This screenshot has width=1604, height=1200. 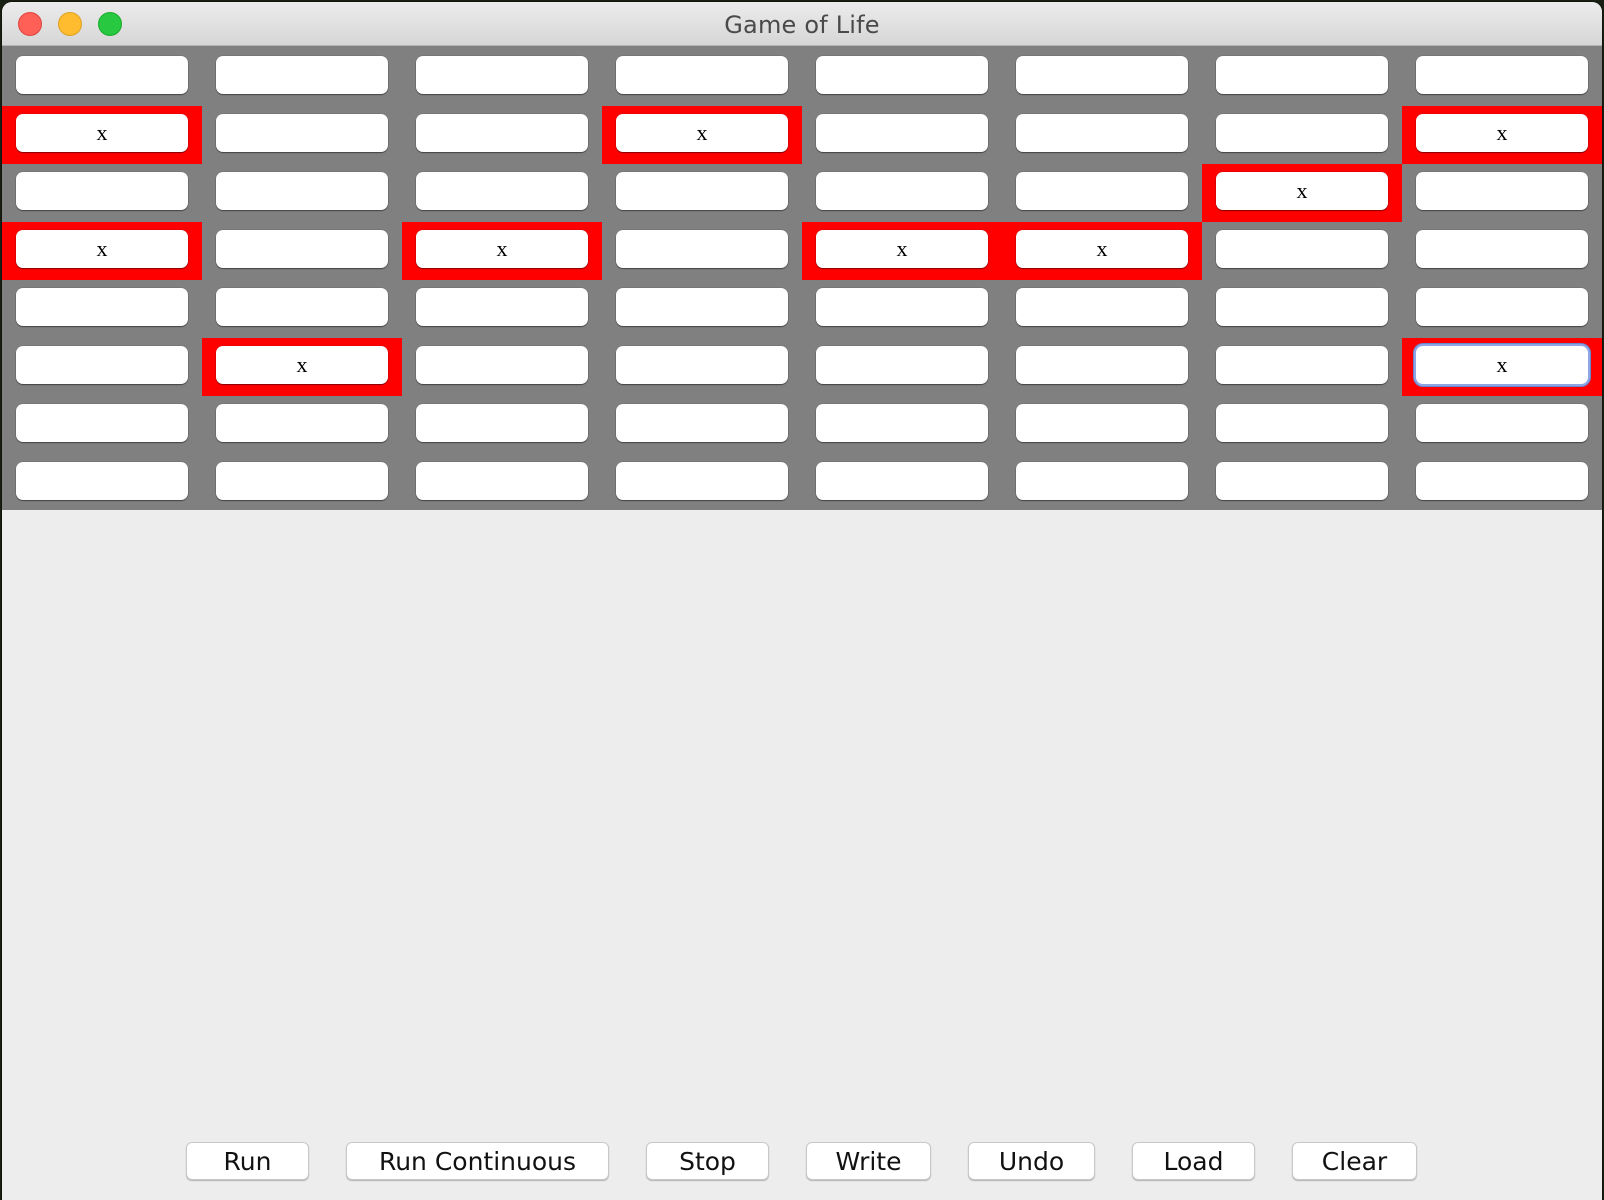 What do you see at coordinates (1354, 1161) in the screenshot?
I see `clear-button: Clear` at bounding box center [1354, 1161].